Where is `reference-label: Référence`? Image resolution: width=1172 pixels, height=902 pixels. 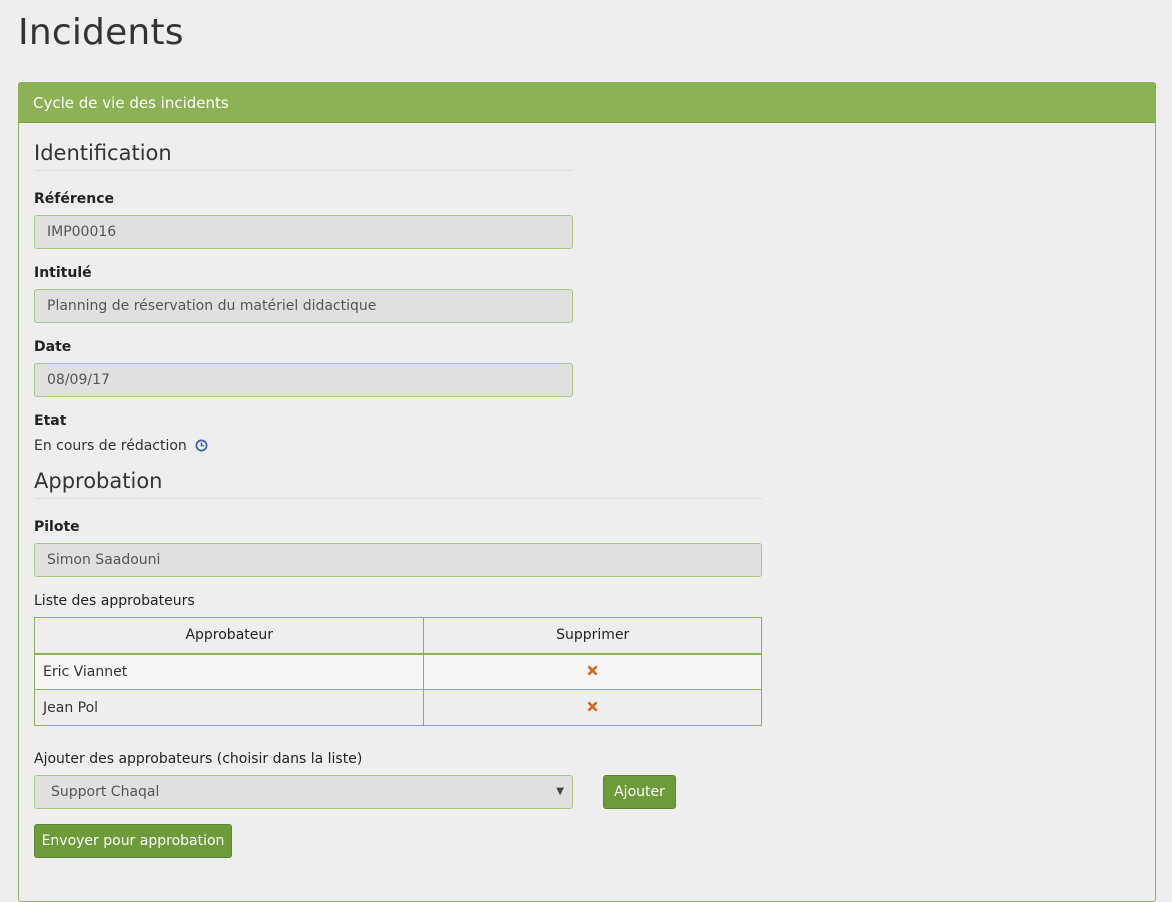 reference-label: Référence is located at coordinates (74, 199).